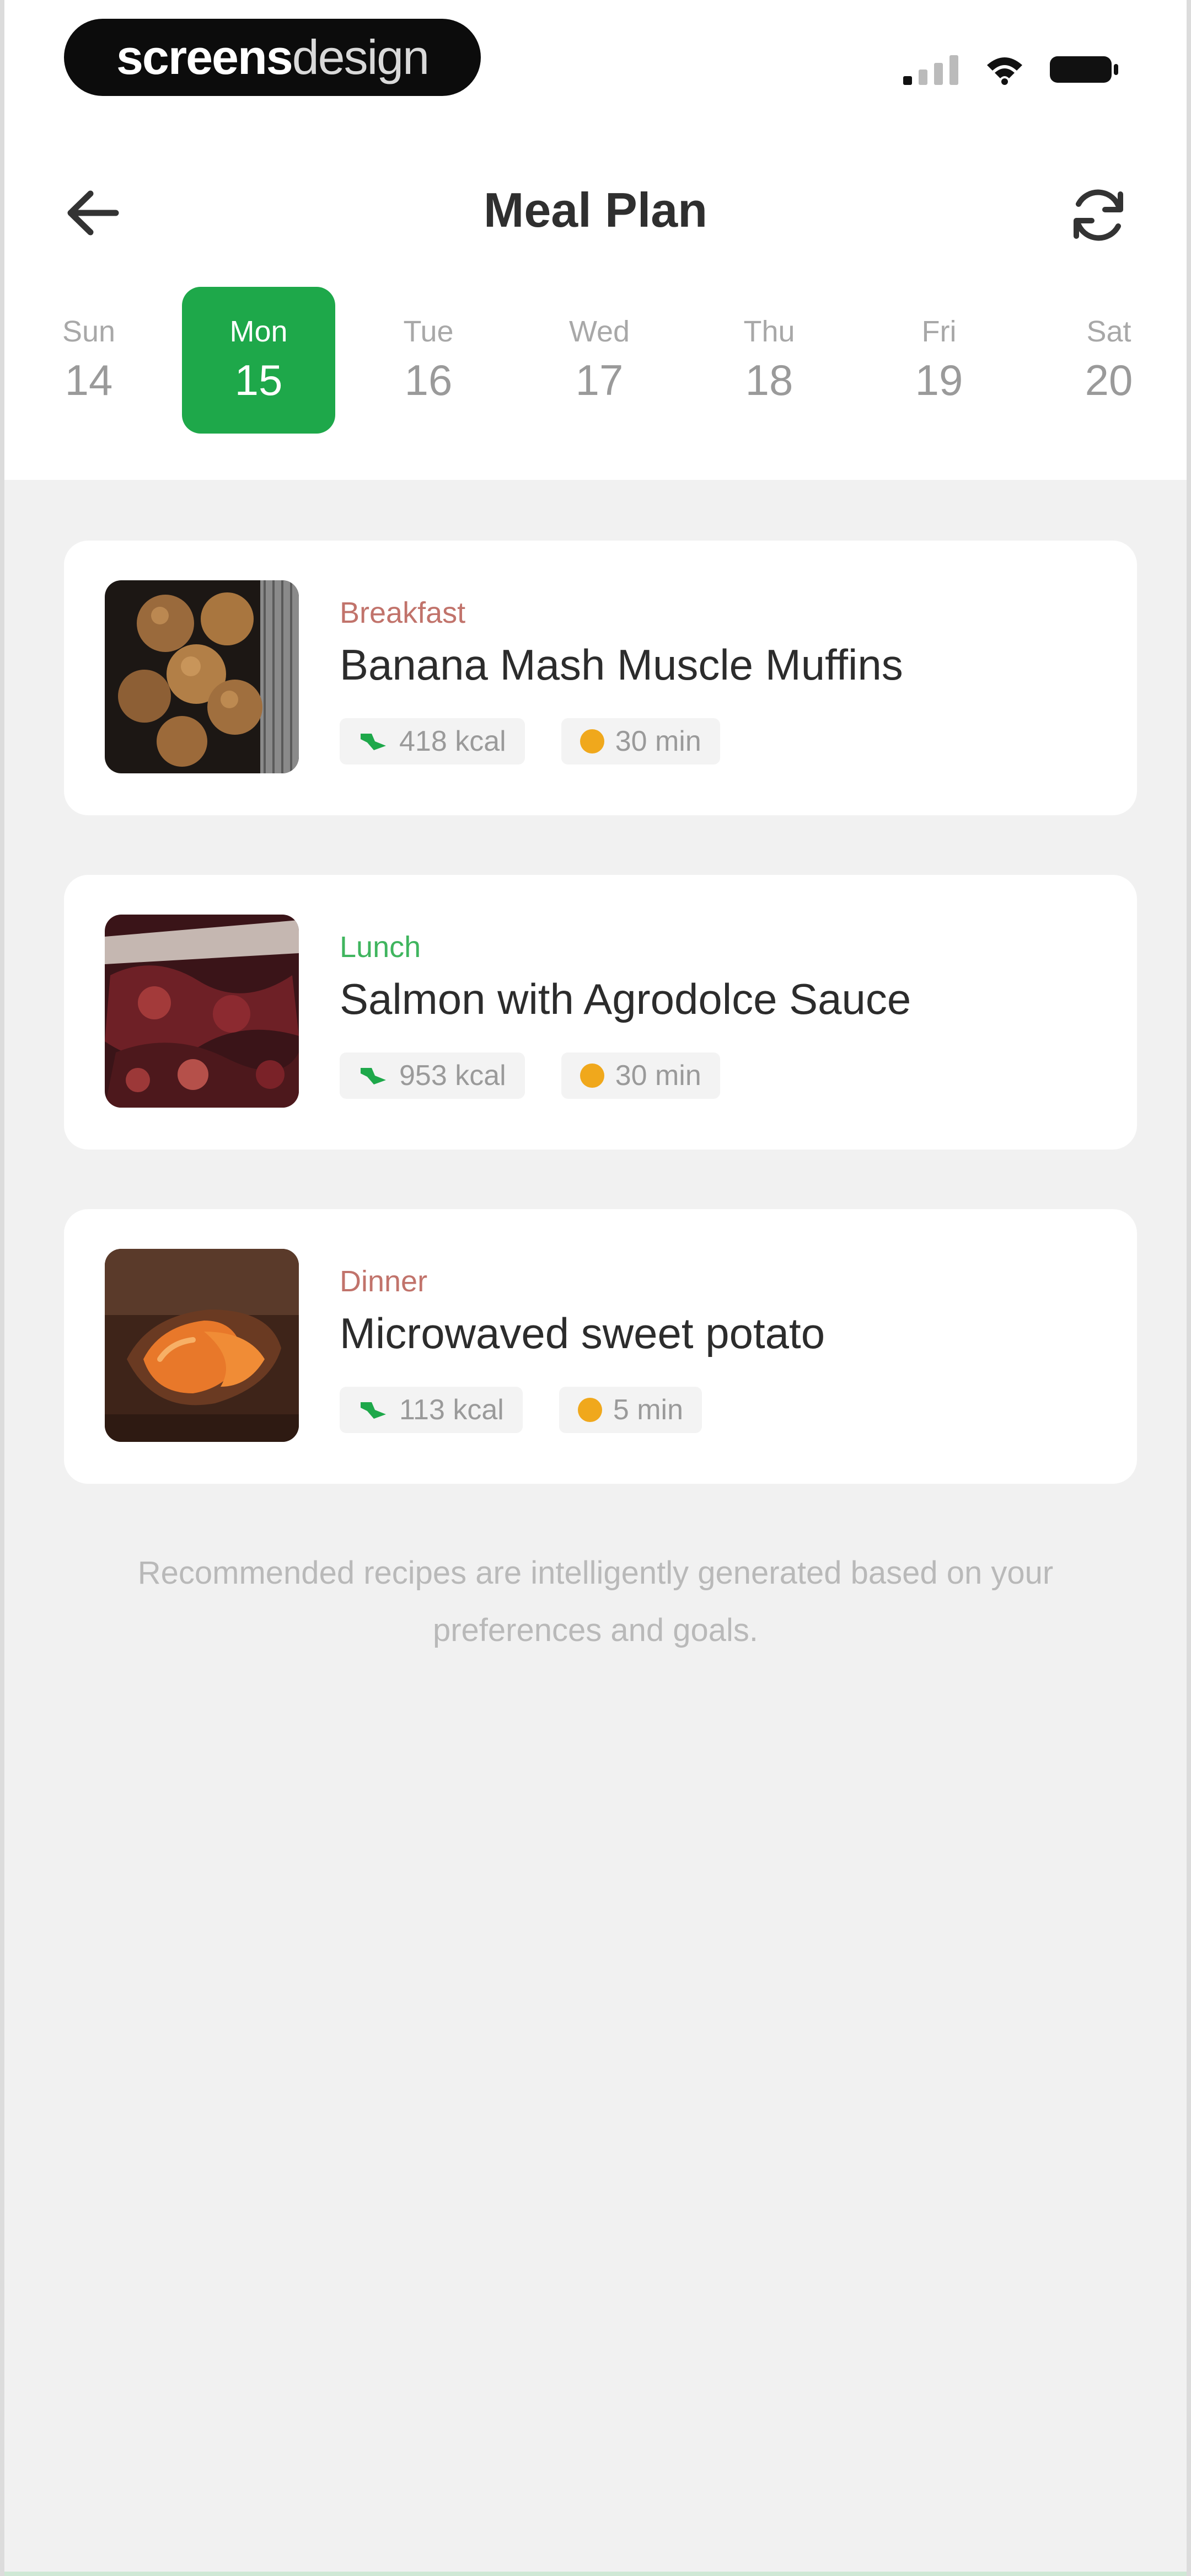  I want to click on bottom-edge, so click(595, 2574).